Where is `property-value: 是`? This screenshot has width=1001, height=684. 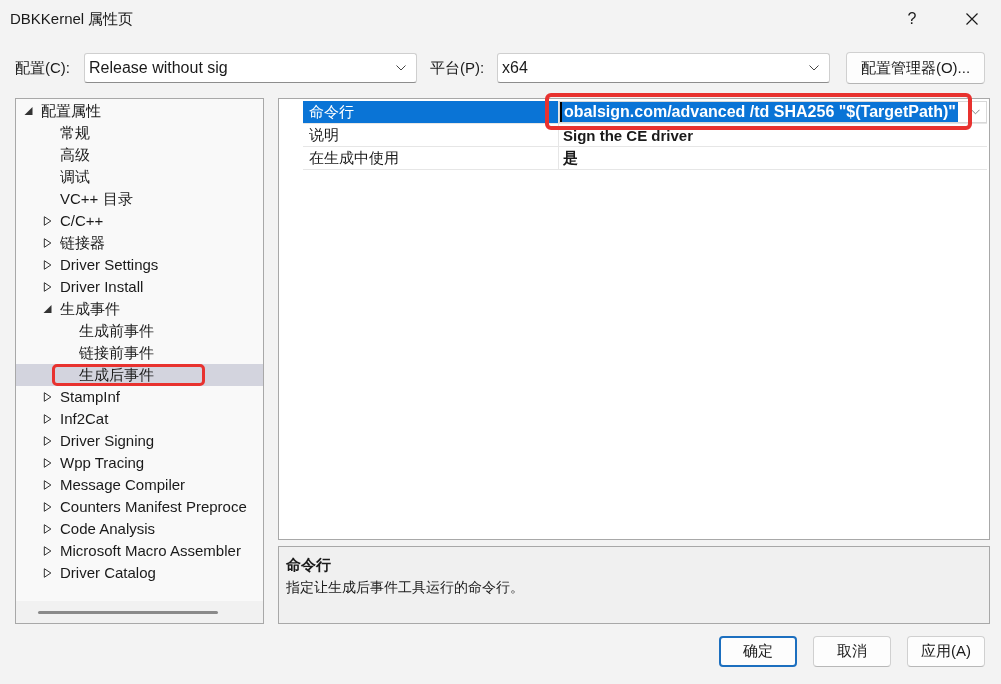 property-value: 是 is located at coordinates (570, 158).